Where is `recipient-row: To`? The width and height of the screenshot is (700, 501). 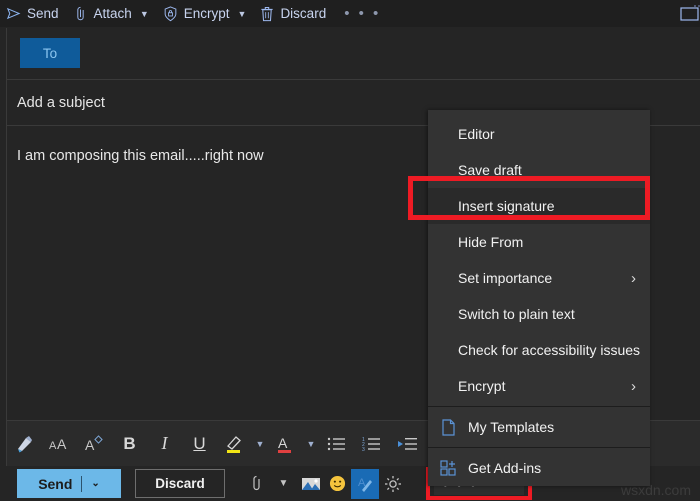
recipient-row: To is located at coordinates (353, 54).